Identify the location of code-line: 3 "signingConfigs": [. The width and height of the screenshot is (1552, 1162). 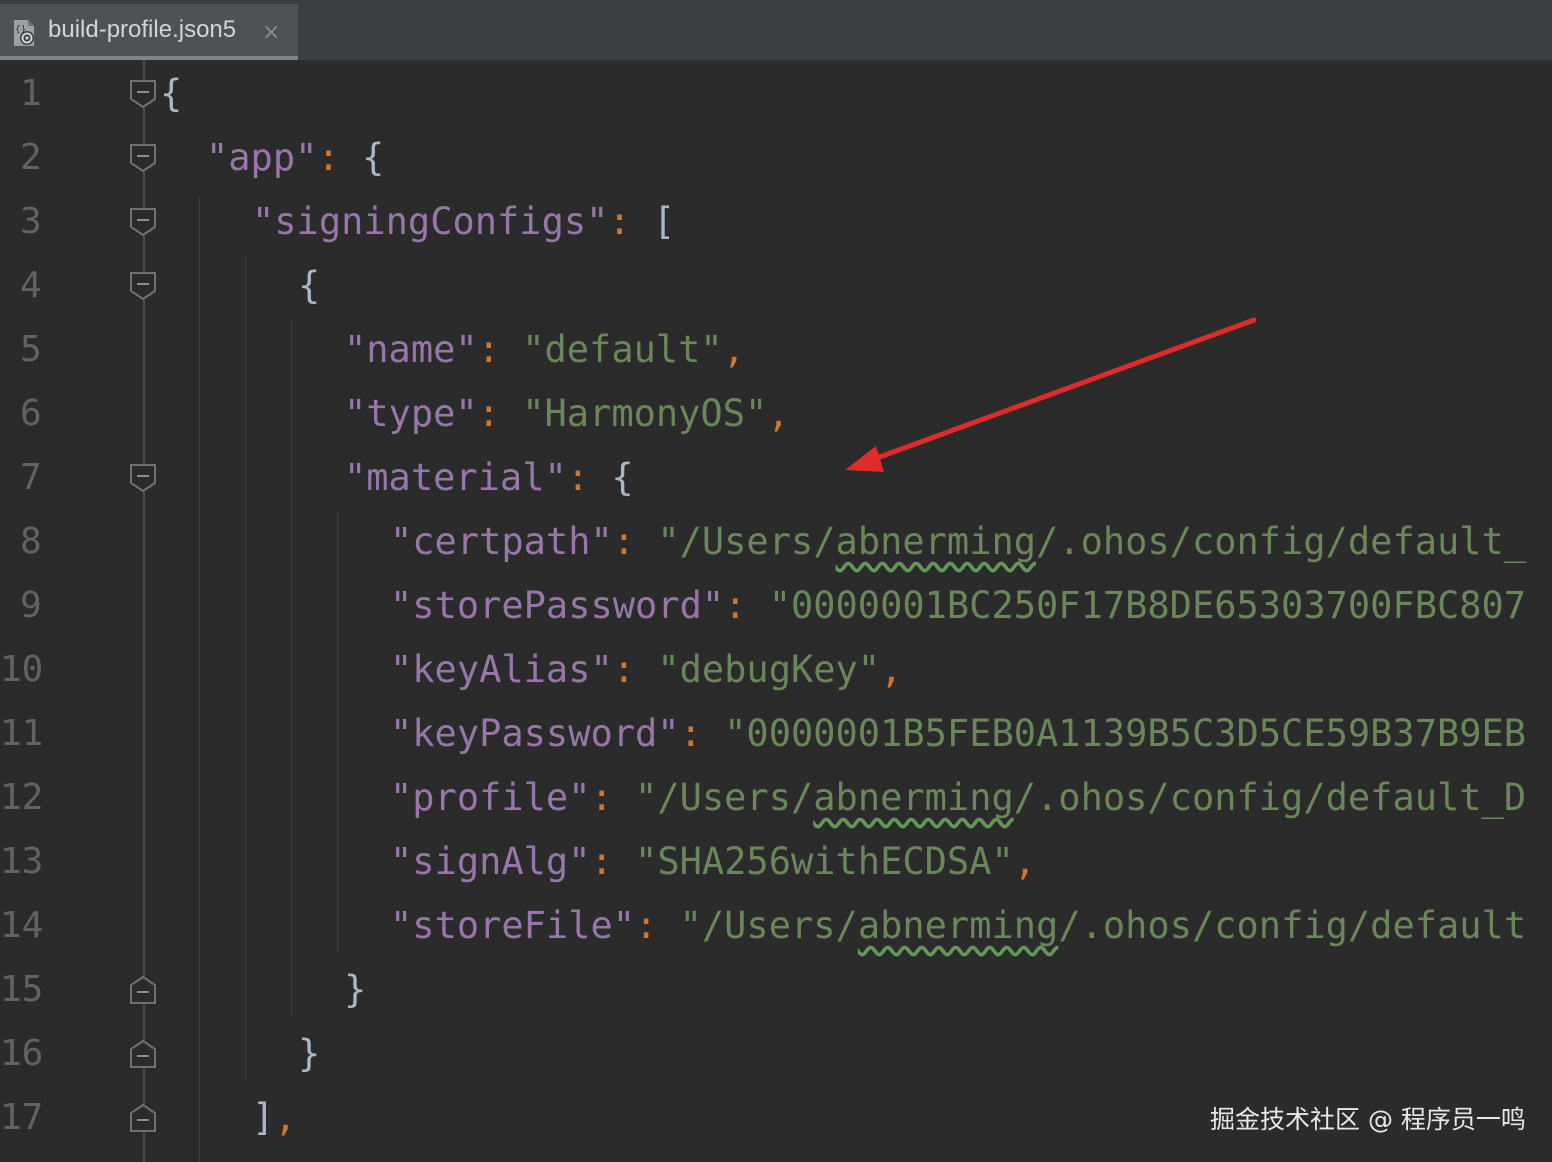
(776, 222).